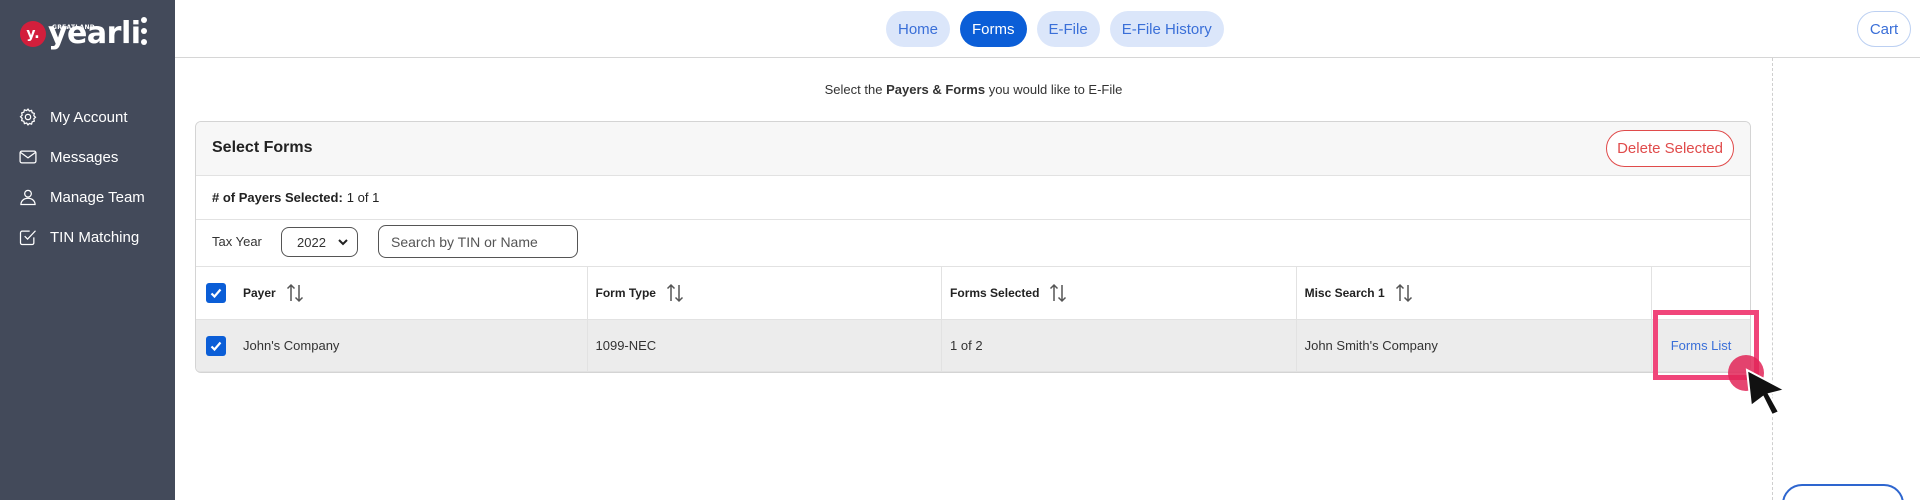  I want to click on tax-year-select: 2022, so click(319, 242).